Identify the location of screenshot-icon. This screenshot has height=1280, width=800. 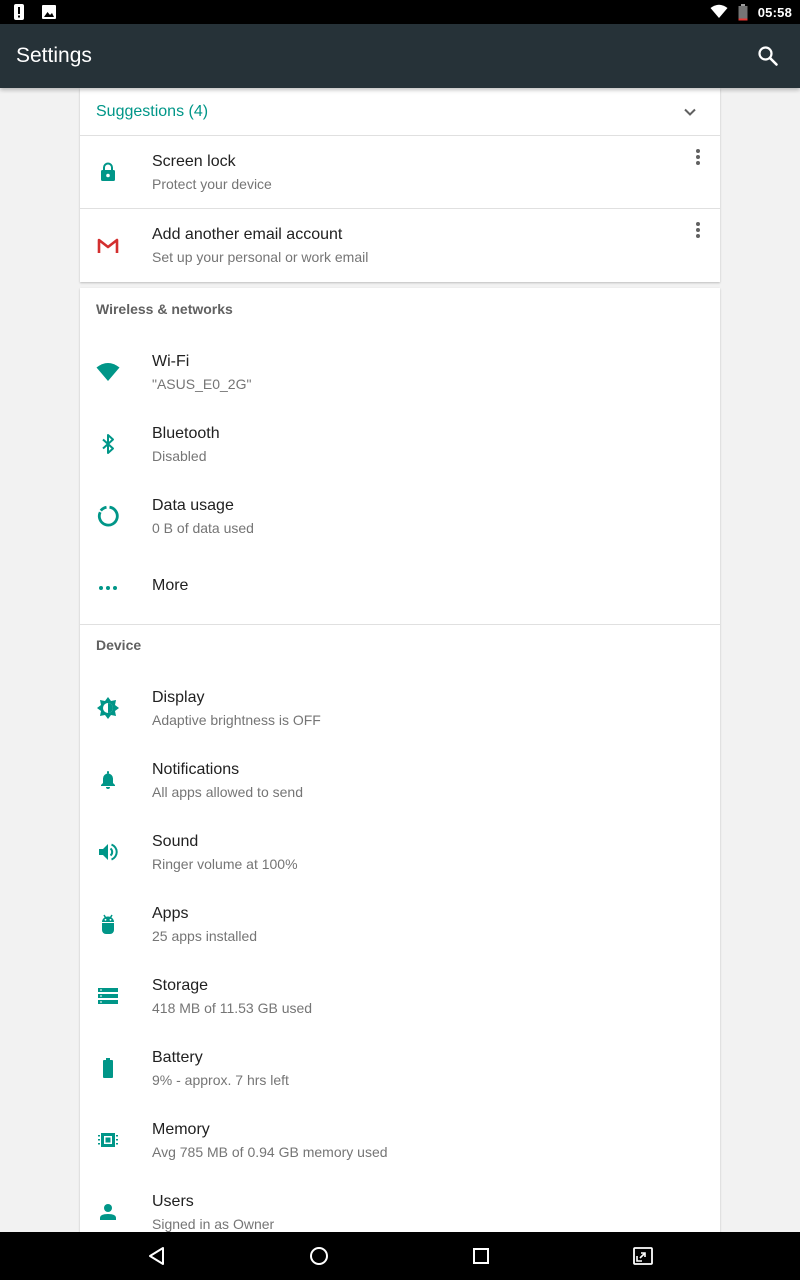
(643, 1256).